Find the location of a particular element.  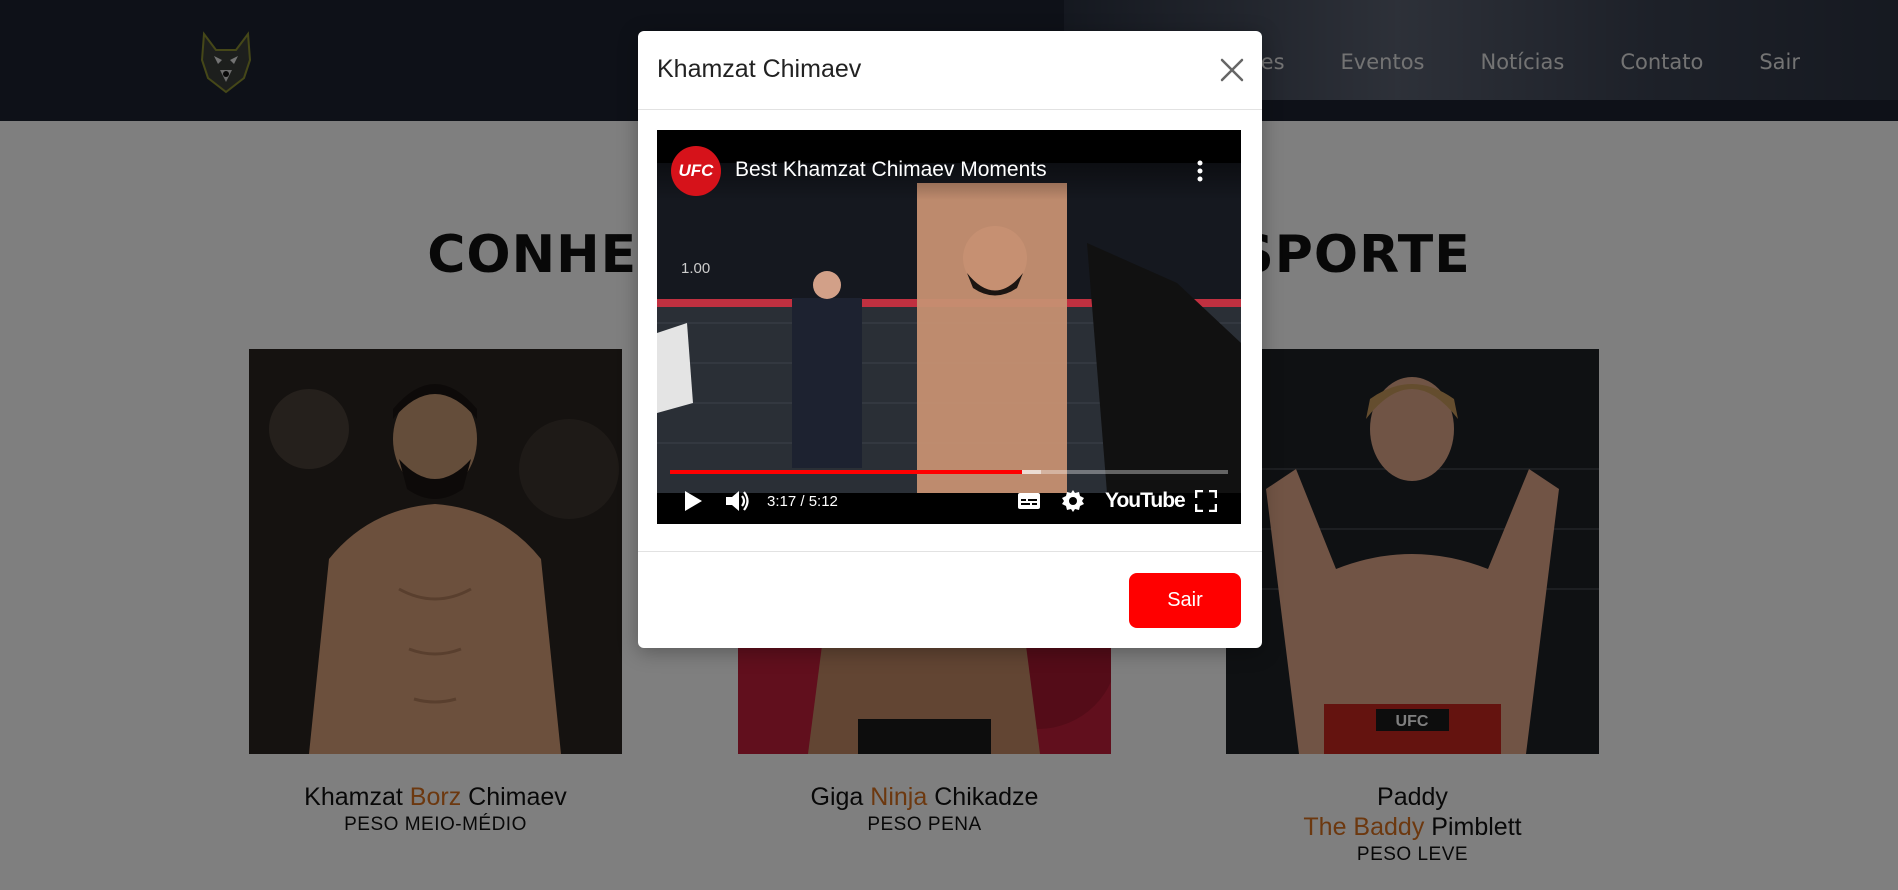

more-options-icon is located at coordinates (1200, 171).